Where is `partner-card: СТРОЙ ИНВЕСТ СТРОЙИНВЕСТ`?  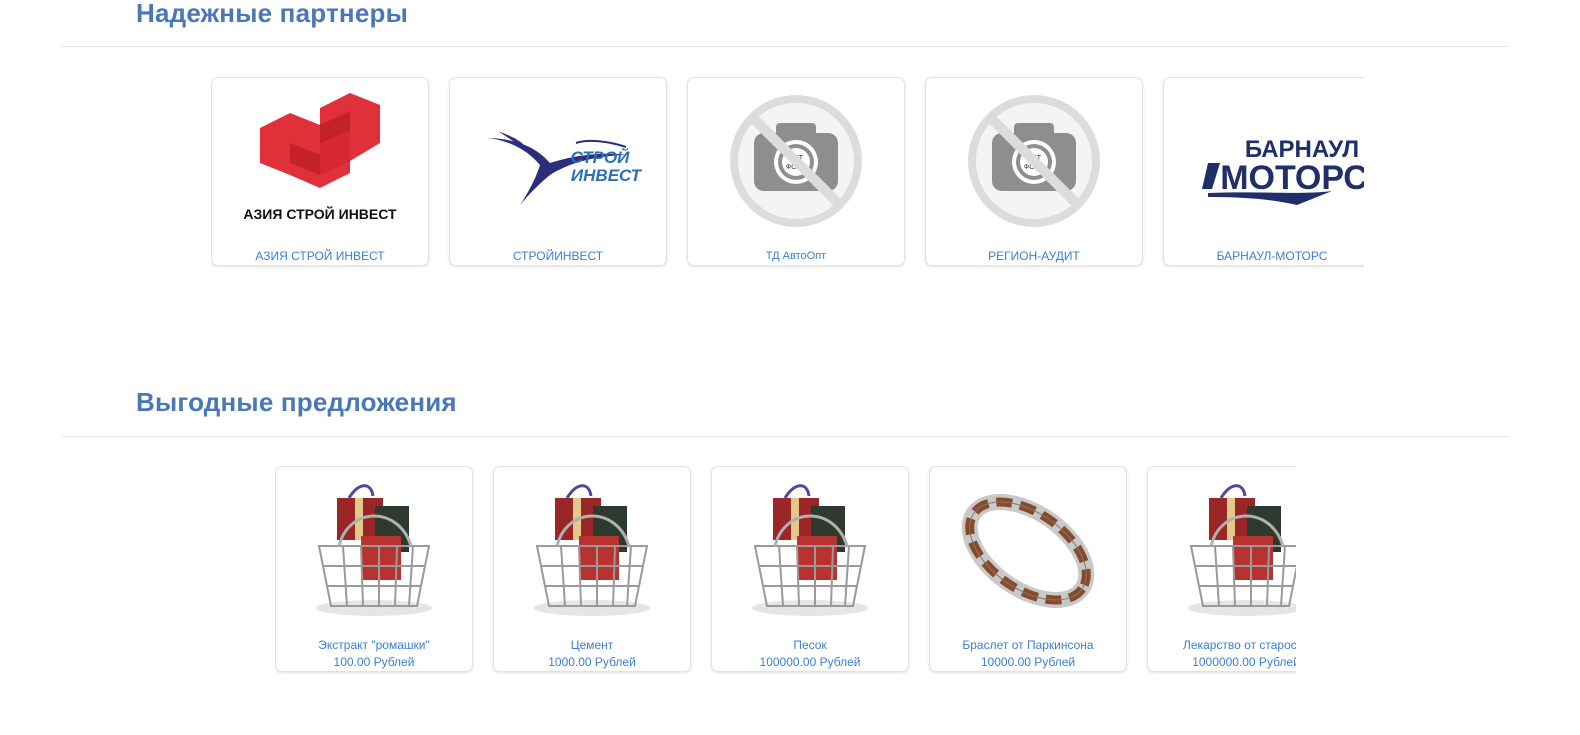 partner-card: СТРОЙ ИНВЕСТ СТРОЙИНВЕСТ is located at coordinates (558, 171).